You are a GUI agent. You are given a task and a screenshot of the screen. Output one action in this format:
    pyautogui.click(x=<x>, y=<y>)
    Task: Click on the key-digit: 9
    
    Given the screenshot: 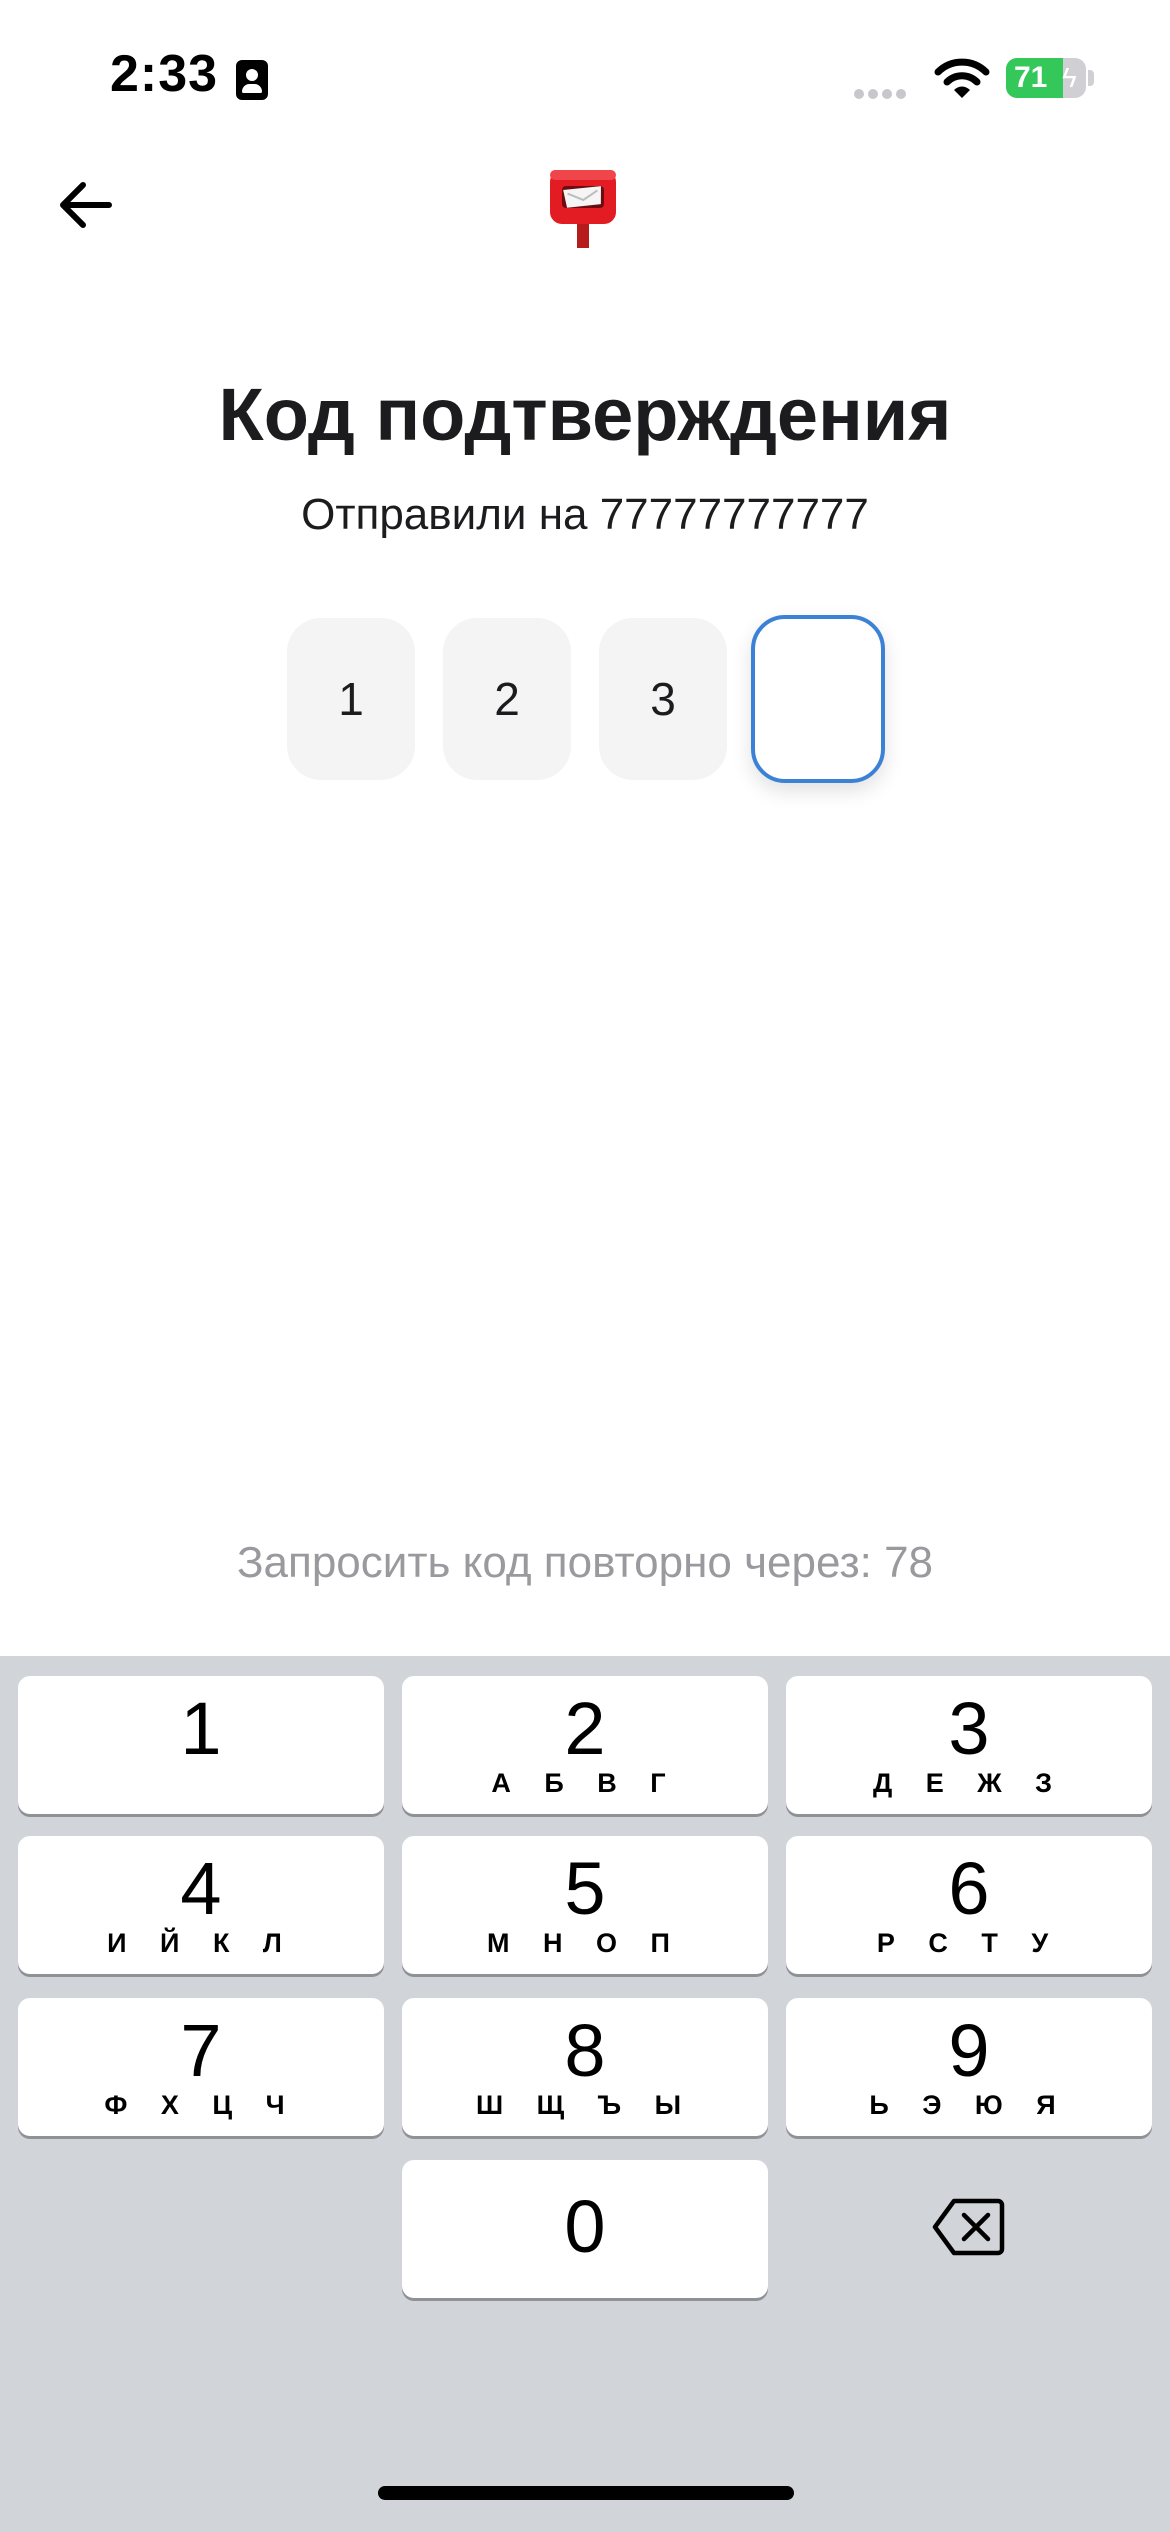 What is the action you would take?
    pyautogui.click(x=969, y=2050)
    